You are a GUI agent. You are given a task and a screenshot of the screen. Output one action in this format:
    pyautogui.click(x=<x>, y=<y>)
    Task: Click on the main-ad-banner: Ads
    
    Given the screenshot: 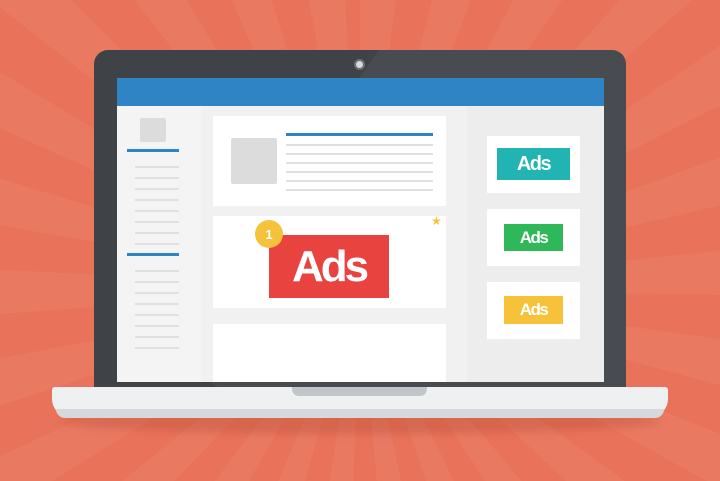 What is the action you would take?
    pyautogui.click(x=329, y=266)
    